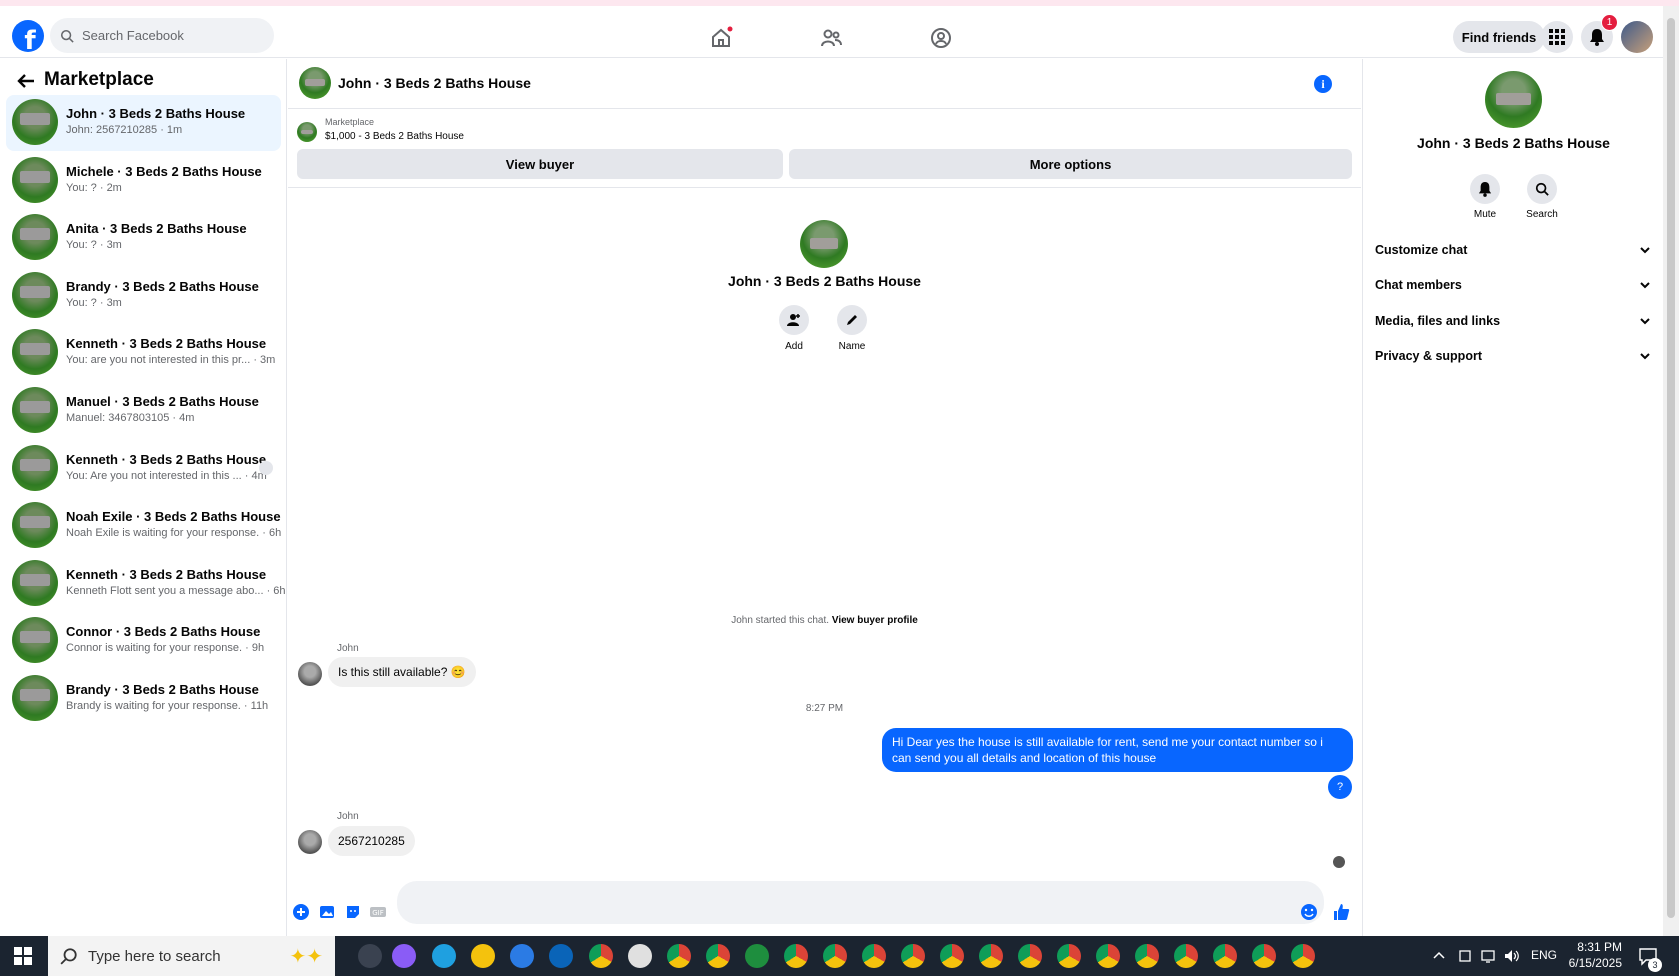 This screenshot has width=1679, height=976. I want to click on taskbar-search-box: Type here to search ✦✦, so click(191, 956).